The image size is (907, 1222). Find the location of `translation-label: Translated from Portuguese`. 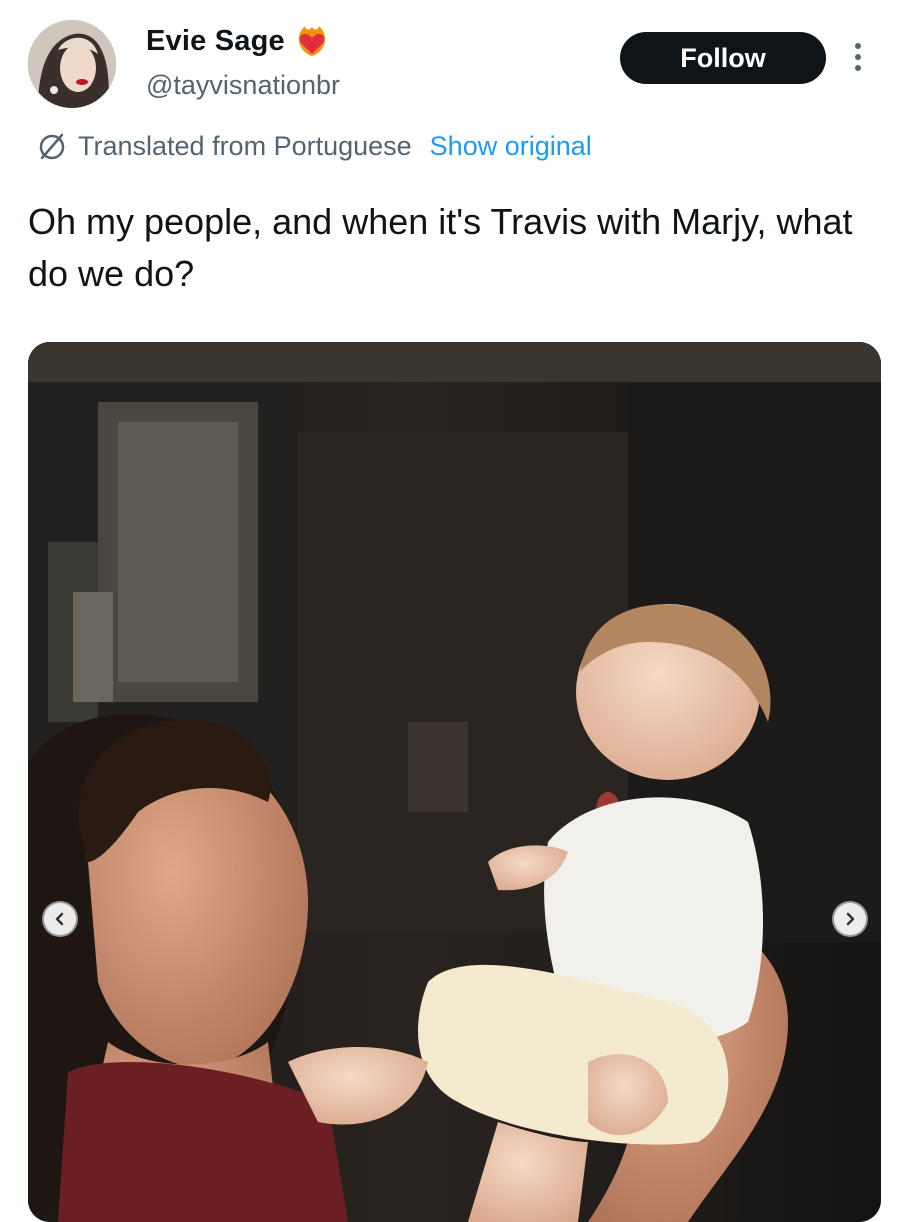

translation-label: Translated from Portuguese is located at coordinates (245, 145).